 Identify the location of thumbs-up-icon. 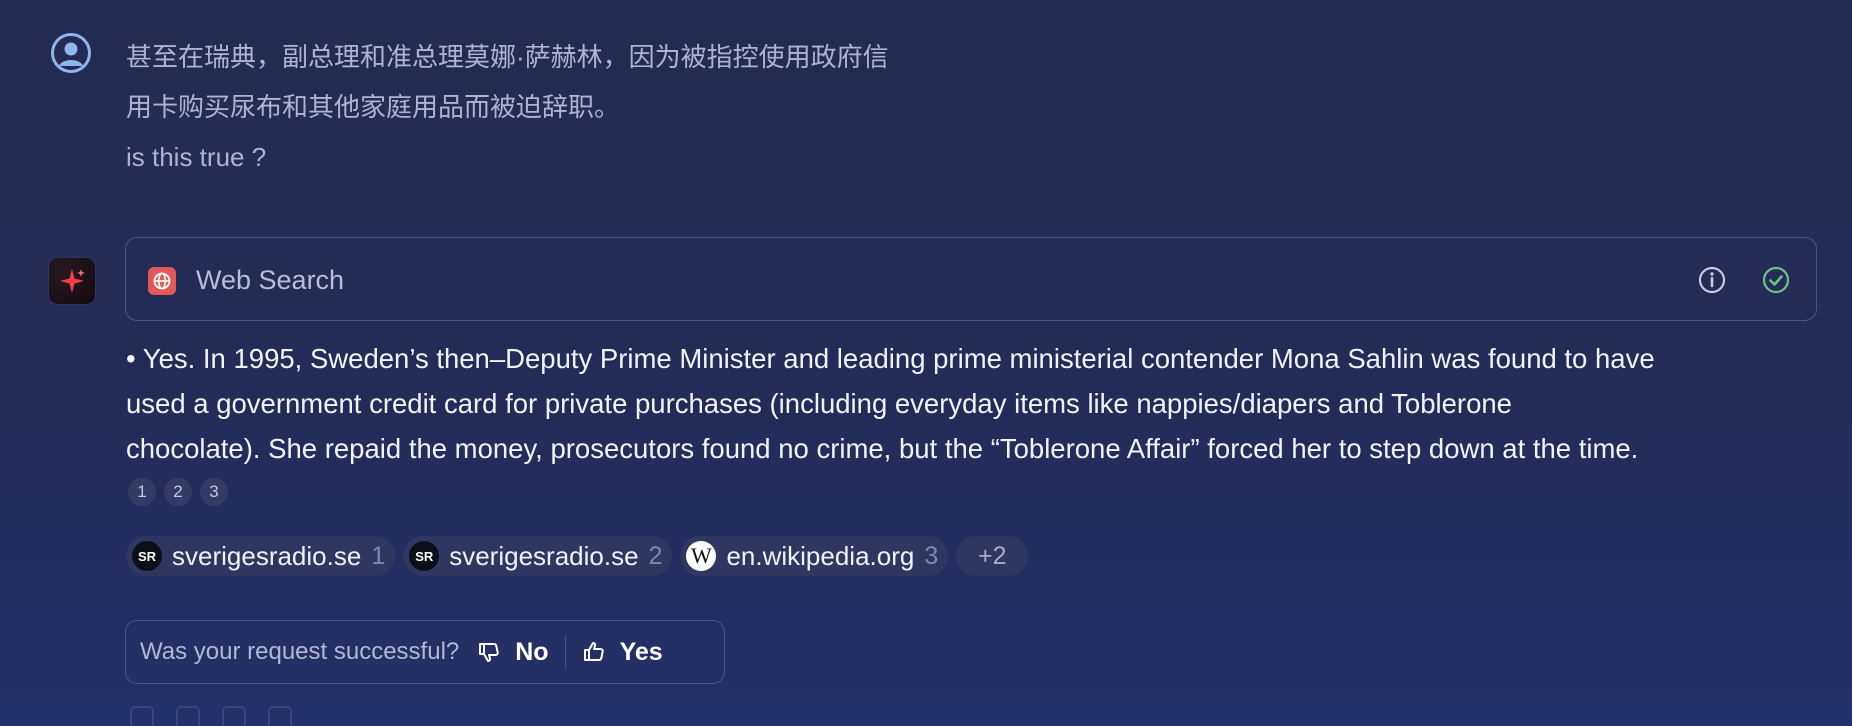
(593, 651).